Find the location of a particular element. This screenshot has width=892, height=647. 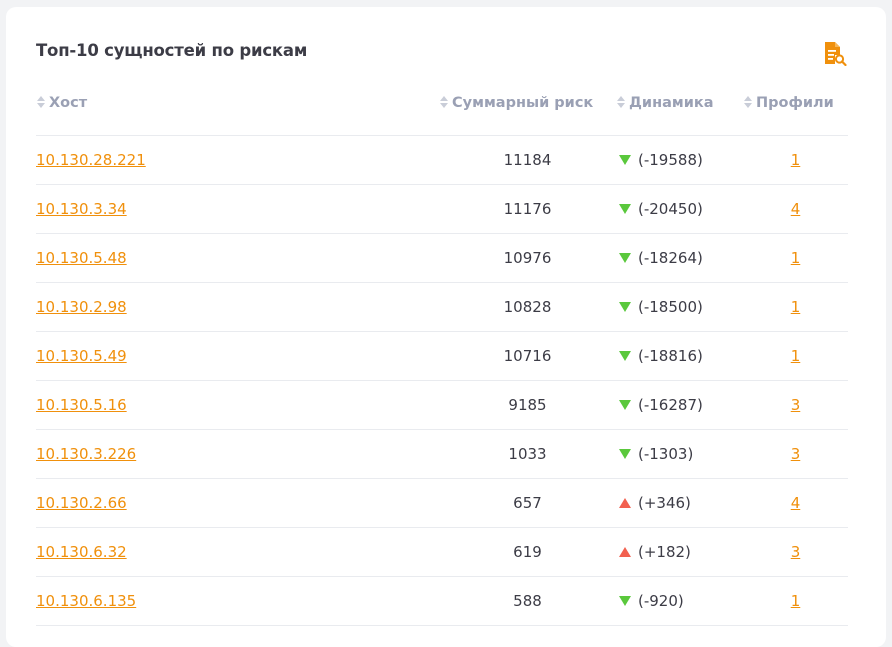

host-link: 10.130.6.32 is located at coordinates (81, 552).